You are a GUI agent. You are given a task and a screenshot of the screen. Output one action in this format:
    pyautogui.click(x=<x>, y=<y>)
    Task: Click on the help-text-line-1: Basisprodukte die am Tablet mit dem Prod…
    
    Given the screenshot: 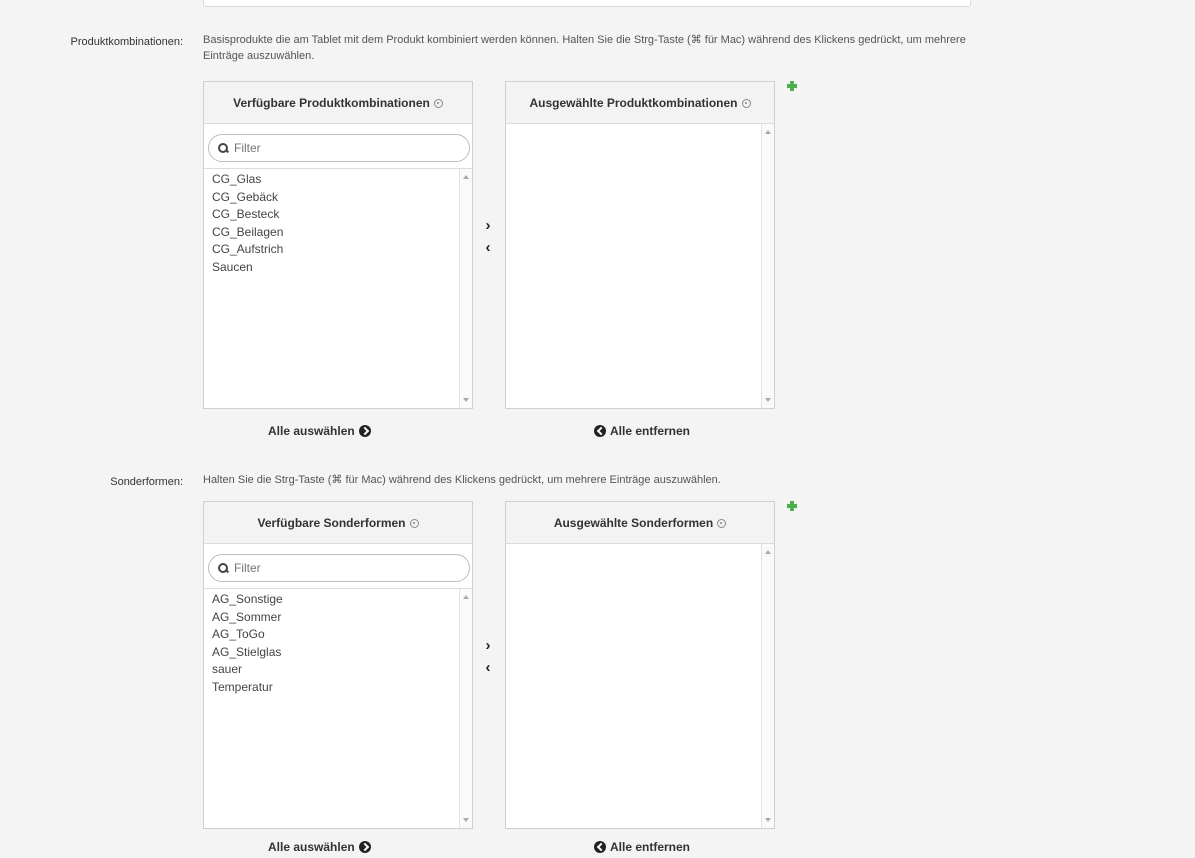 What is the action you would take?
    pyautogui.click(x=584, y=40)
    